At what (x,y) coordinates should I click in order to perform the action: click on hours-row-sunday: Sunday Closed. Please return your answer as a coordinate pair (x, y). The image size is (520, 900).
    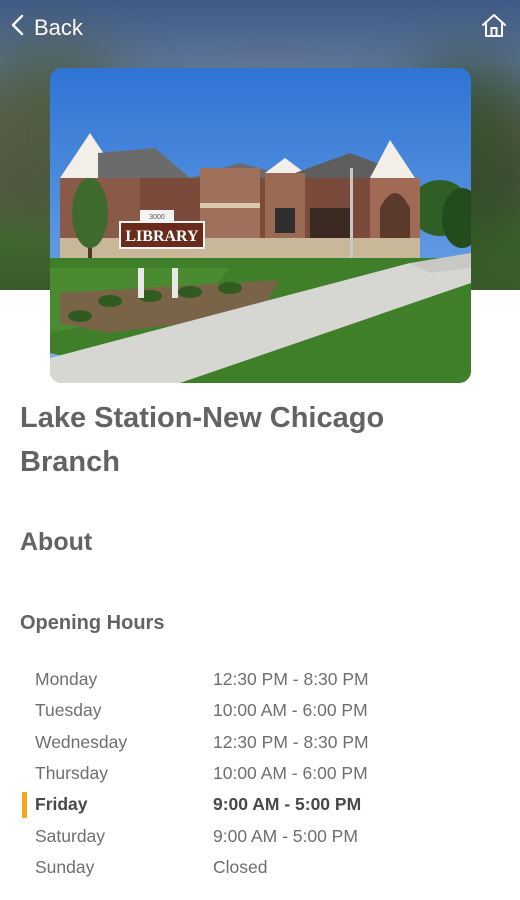
    Looking at the image, I should click on (260, 867).